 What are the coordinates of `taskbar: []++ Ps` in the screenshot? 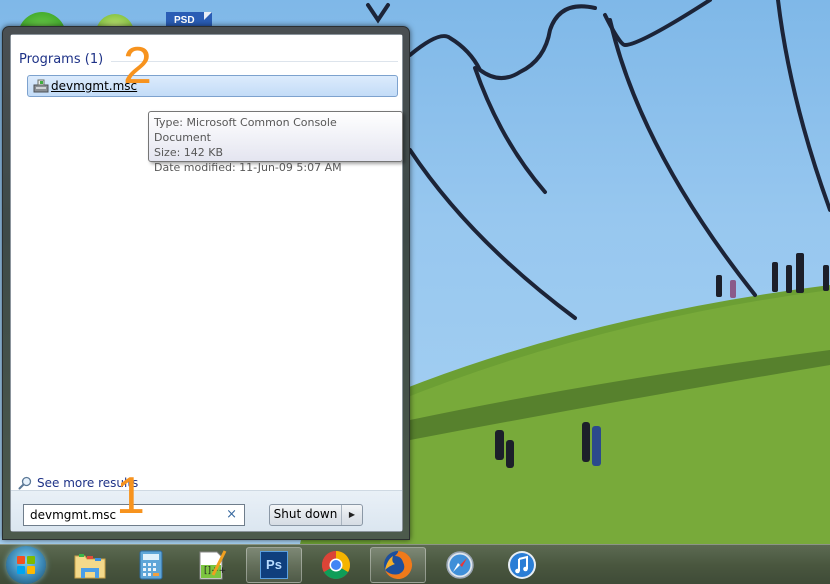 It's located at (415, 564).